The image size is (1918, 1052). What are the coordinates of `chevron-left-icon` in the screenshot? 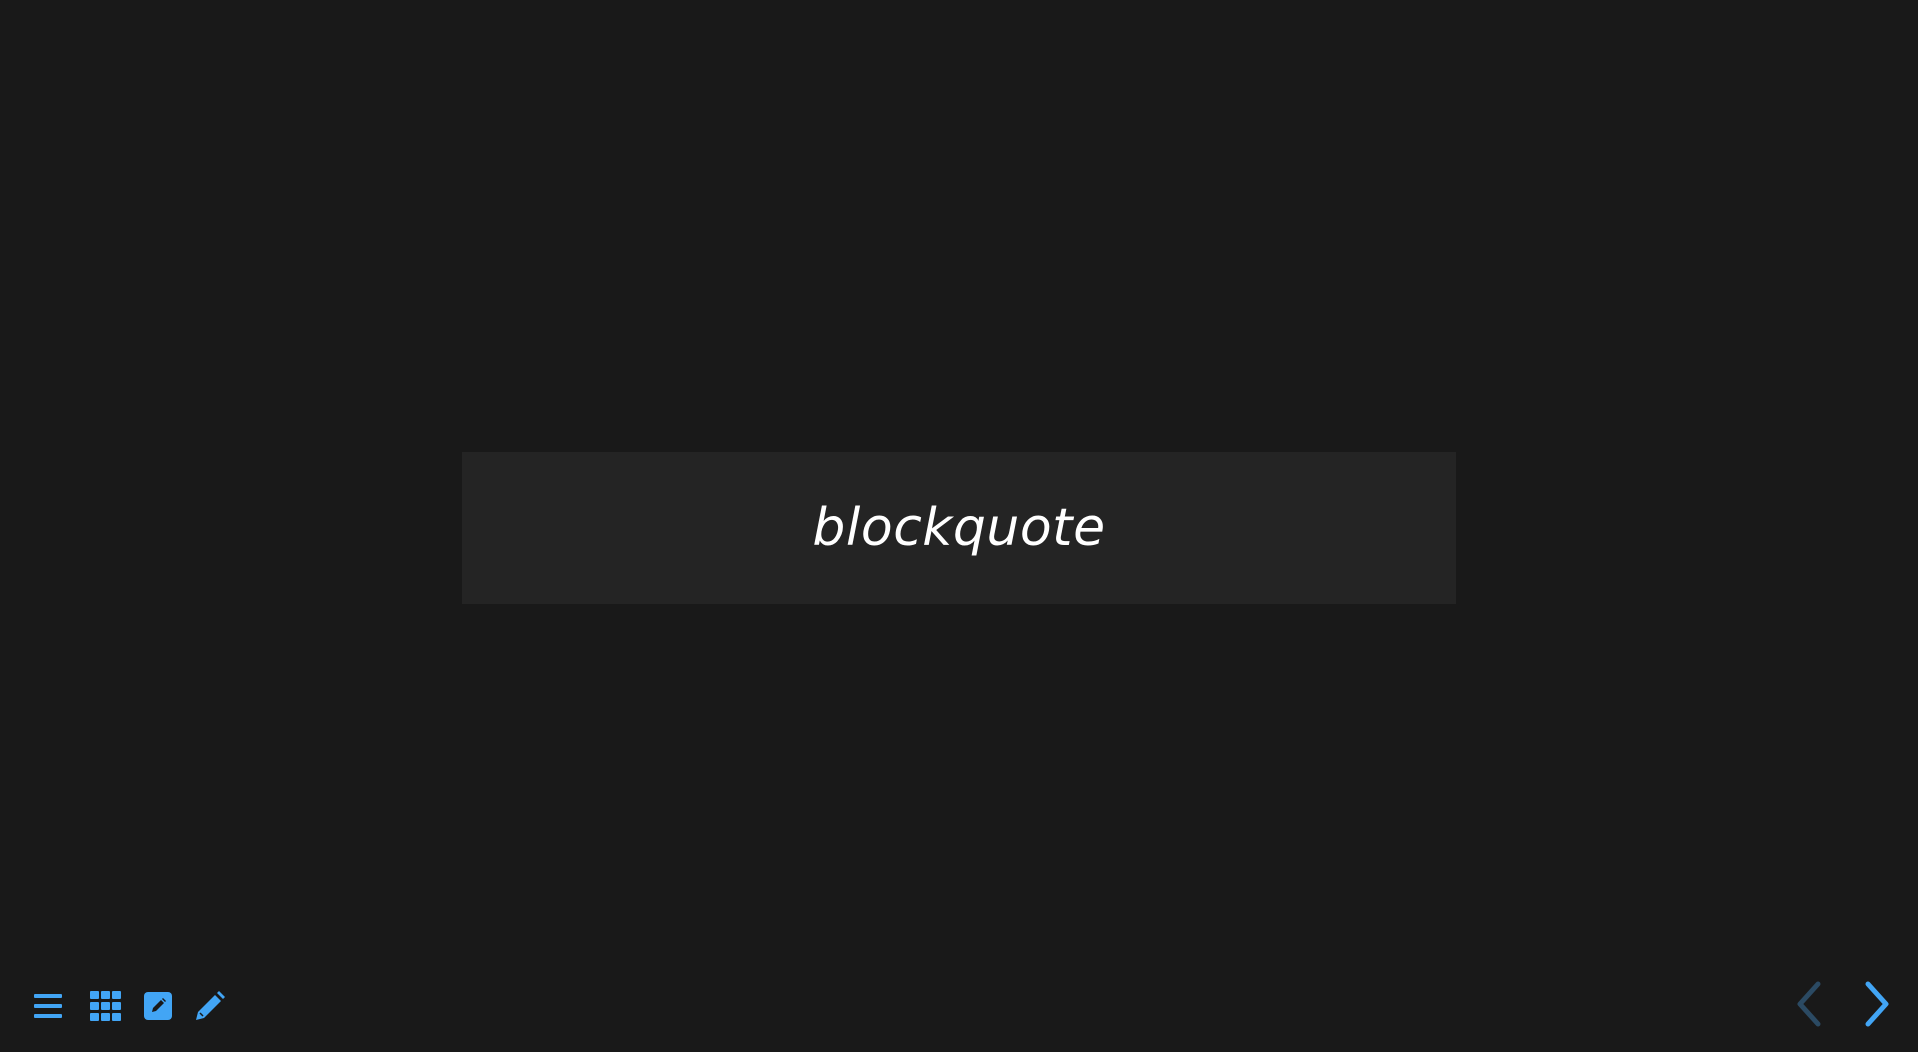 It's located at (1809, 1006).